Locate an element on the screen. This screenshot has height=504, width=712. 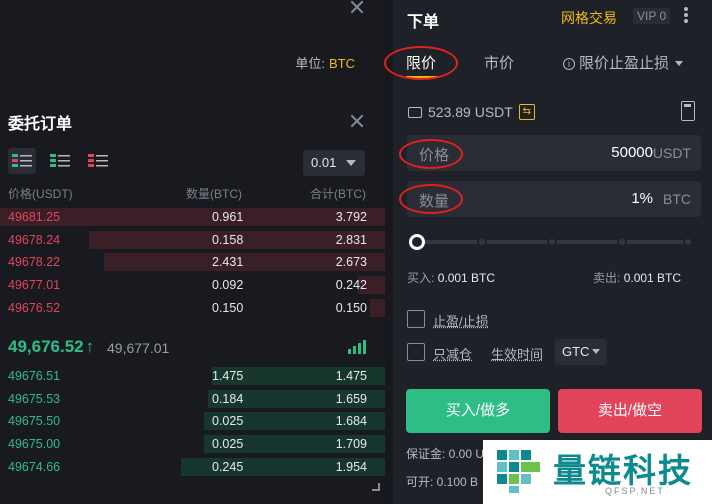
available-balance: 523.89 USDT ⇆ is located at coordinates (471, 112).